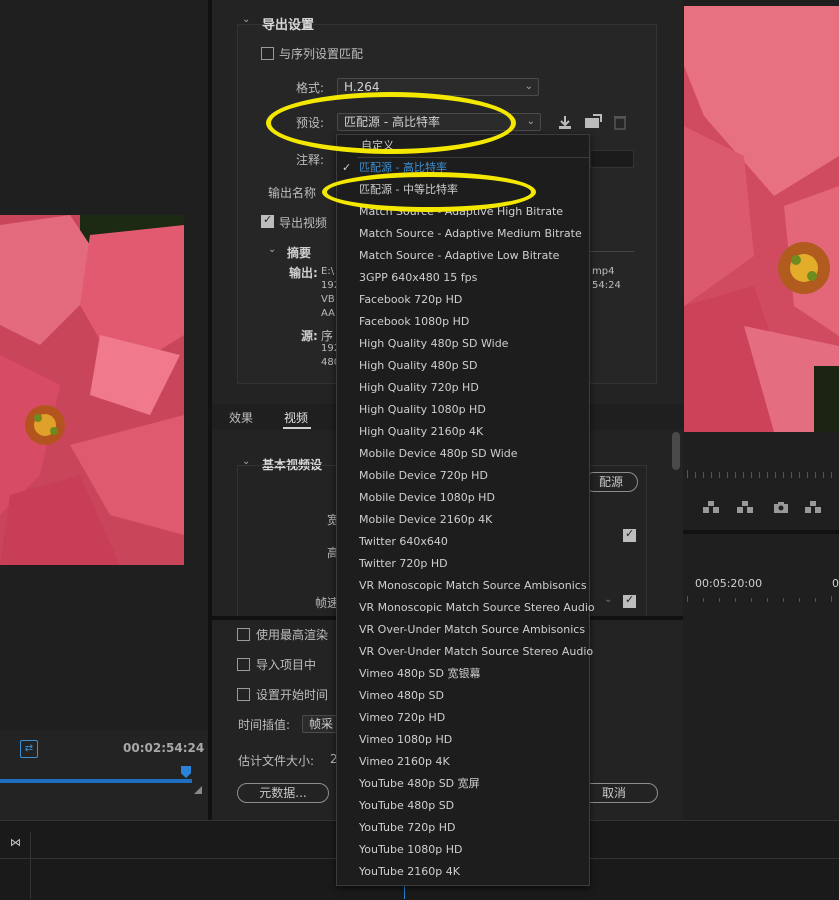 The image size is (839, 900). I want to click on time-interp-select: 帧采, so click(321, 724).